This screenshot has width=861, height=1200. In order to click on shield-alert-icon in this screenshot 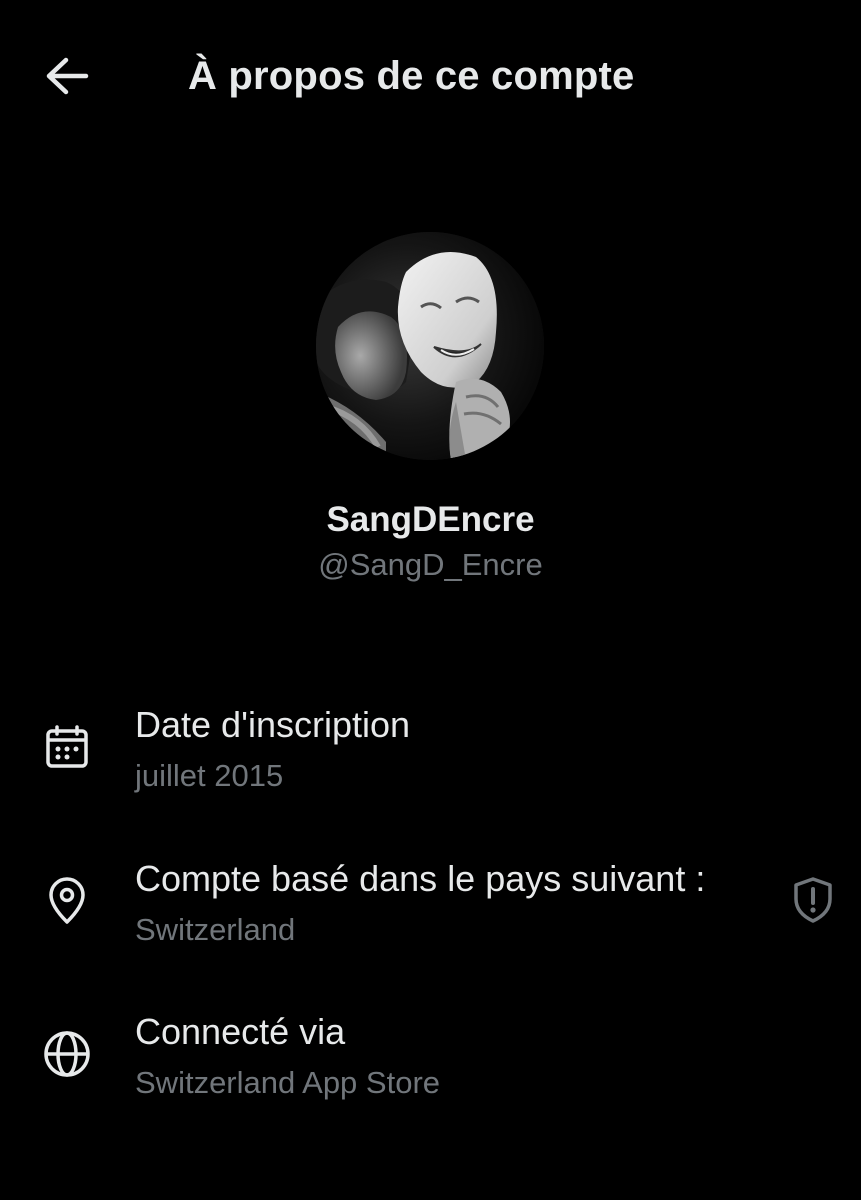, I will do `click(813, 902)`.